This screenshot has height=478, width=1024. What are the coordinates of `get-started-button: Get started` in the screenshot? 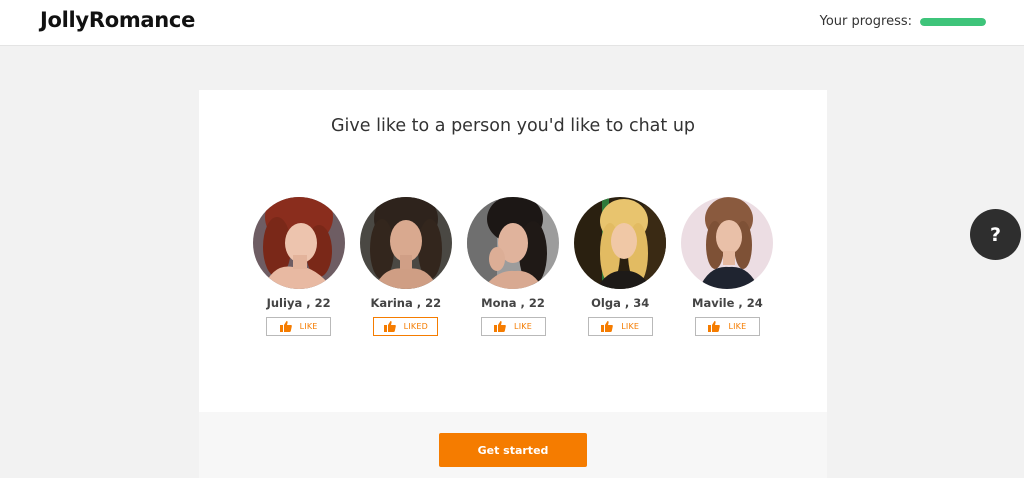 It's located at (513, 450).